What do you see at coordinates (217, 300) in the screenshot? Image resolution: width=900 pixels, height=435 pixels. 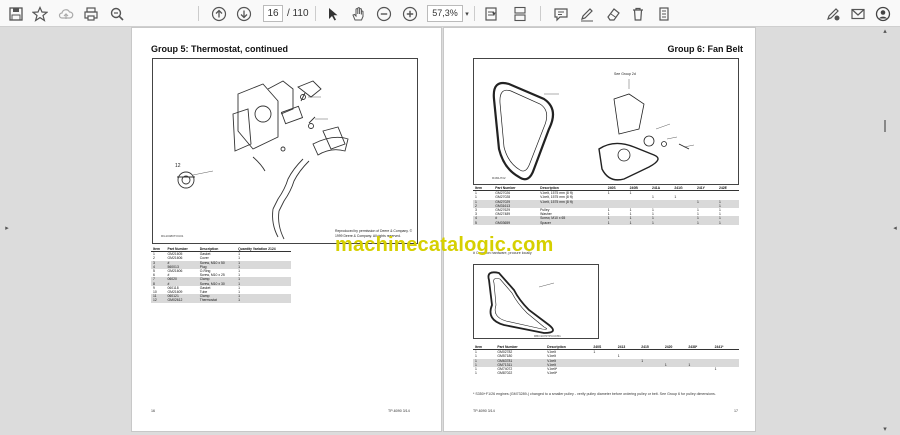 I see `table-cell: Thermostat` at bounding box center [217, 300].